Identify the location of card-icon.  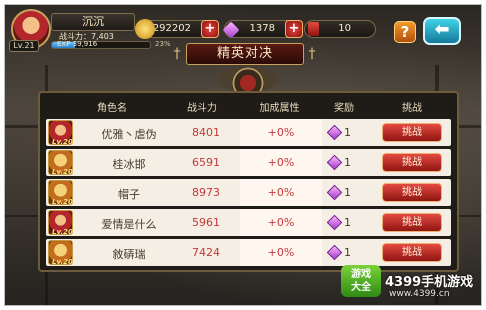
(313, 29).